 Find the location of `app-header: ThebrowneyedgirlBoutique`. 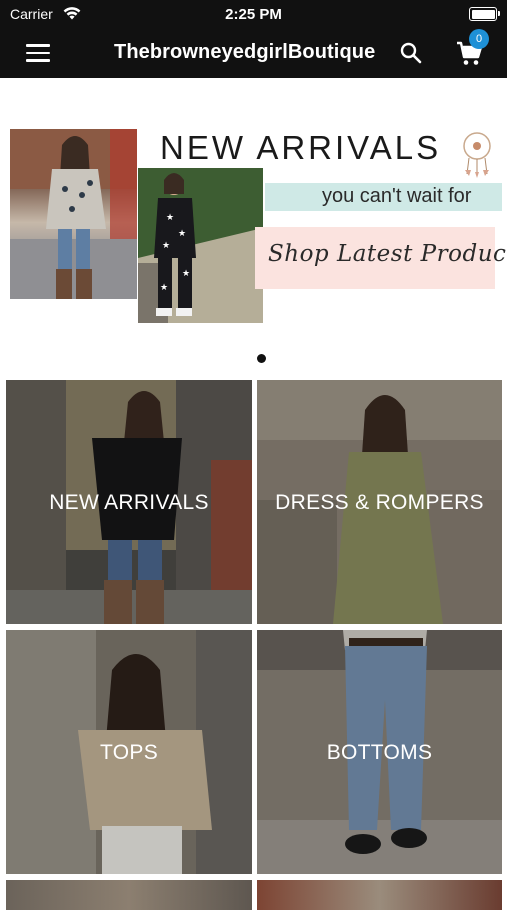

app-header: ThebrowneyedgirlBoutique is located at coordinates (253, 53).